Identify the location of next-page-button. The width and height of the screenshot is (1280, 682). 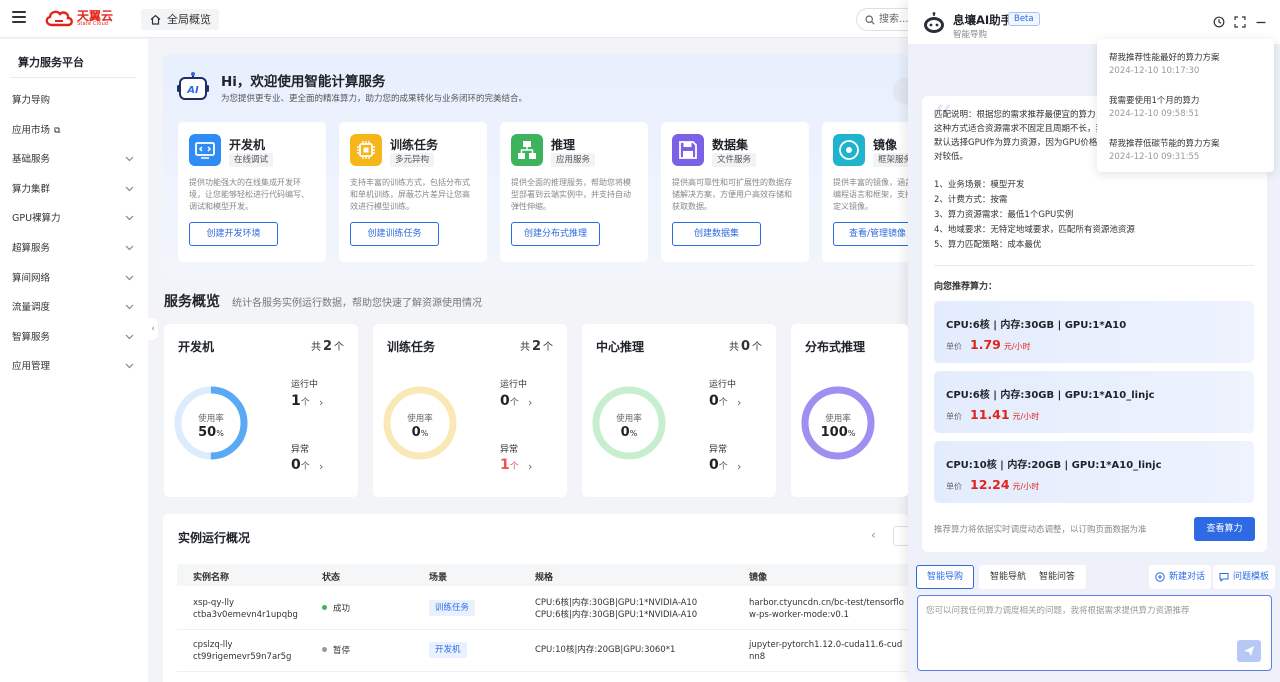
(900, 536).